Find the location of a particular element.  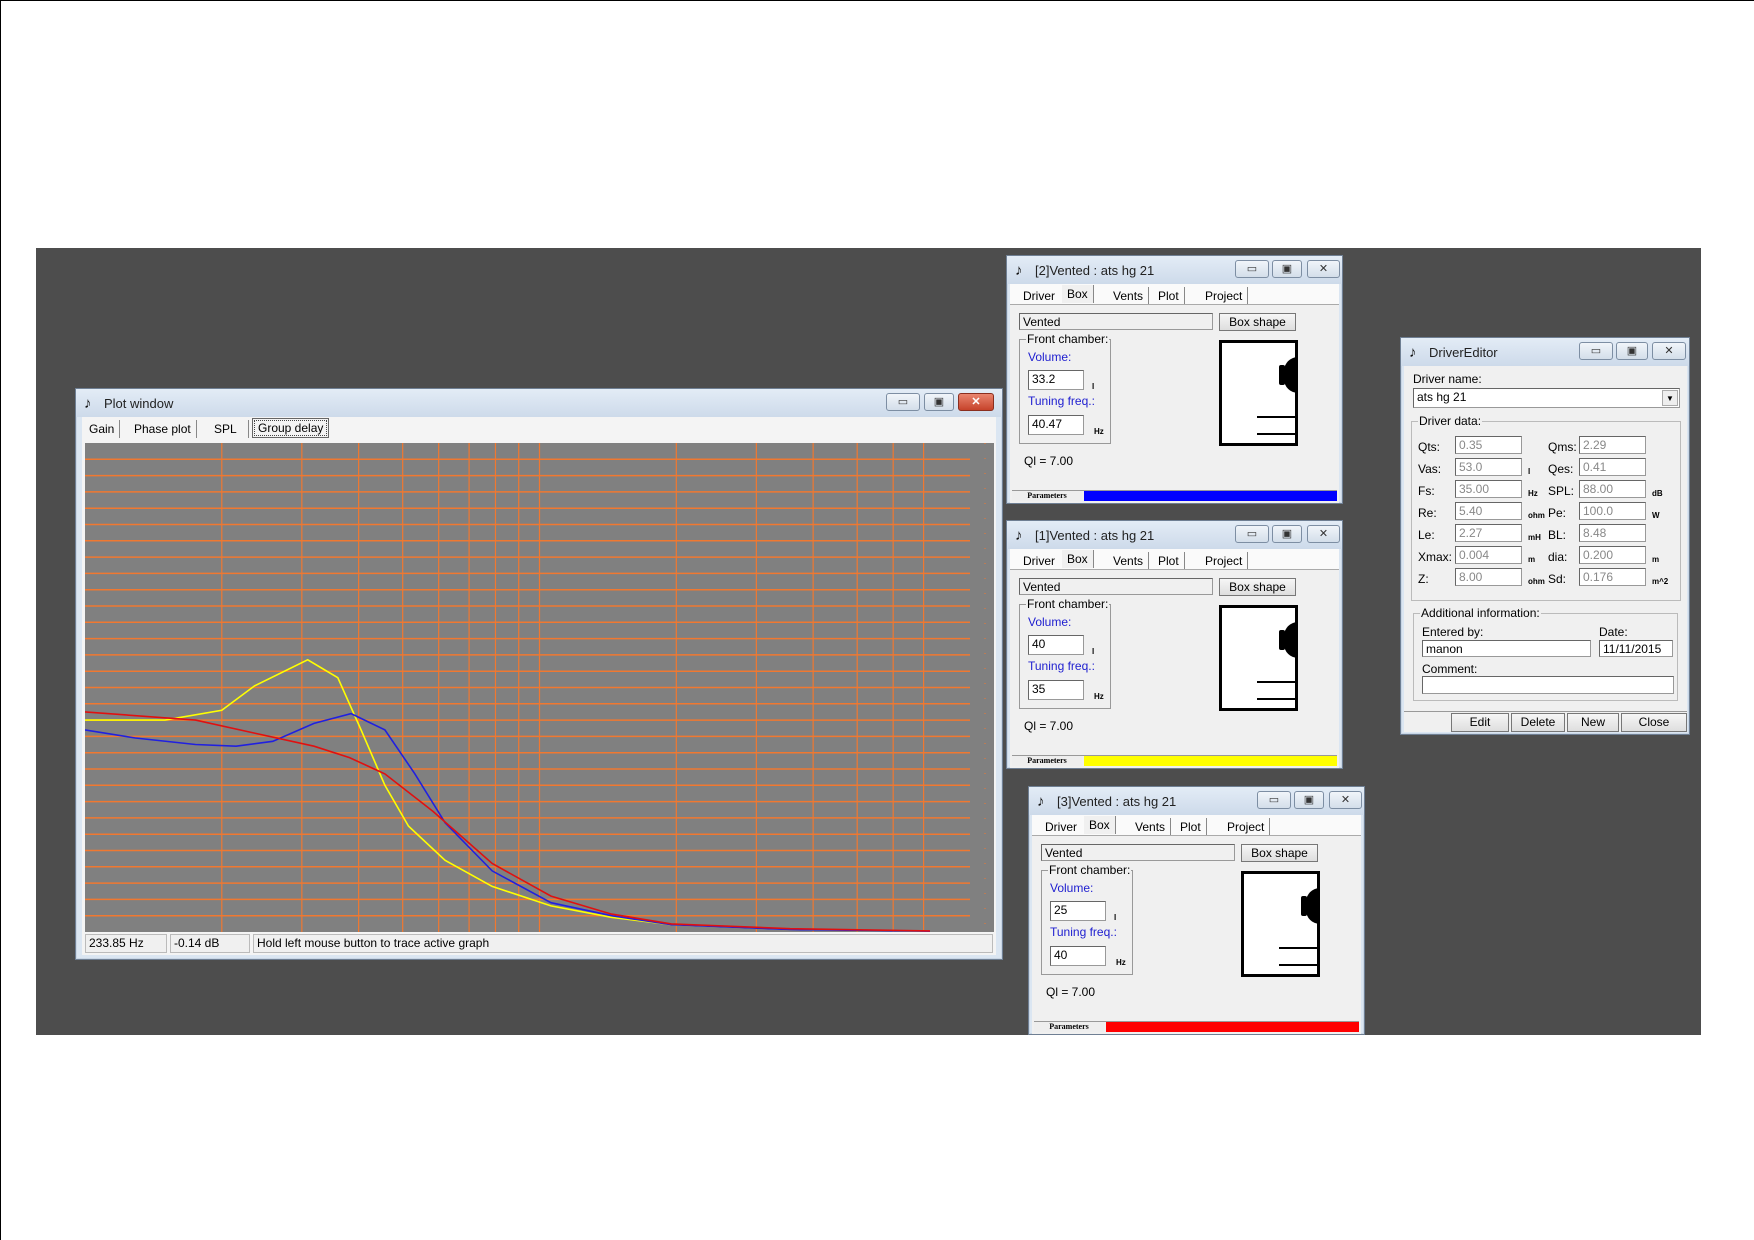

param-input: 100.0 is located at coordinates (1612, 511).